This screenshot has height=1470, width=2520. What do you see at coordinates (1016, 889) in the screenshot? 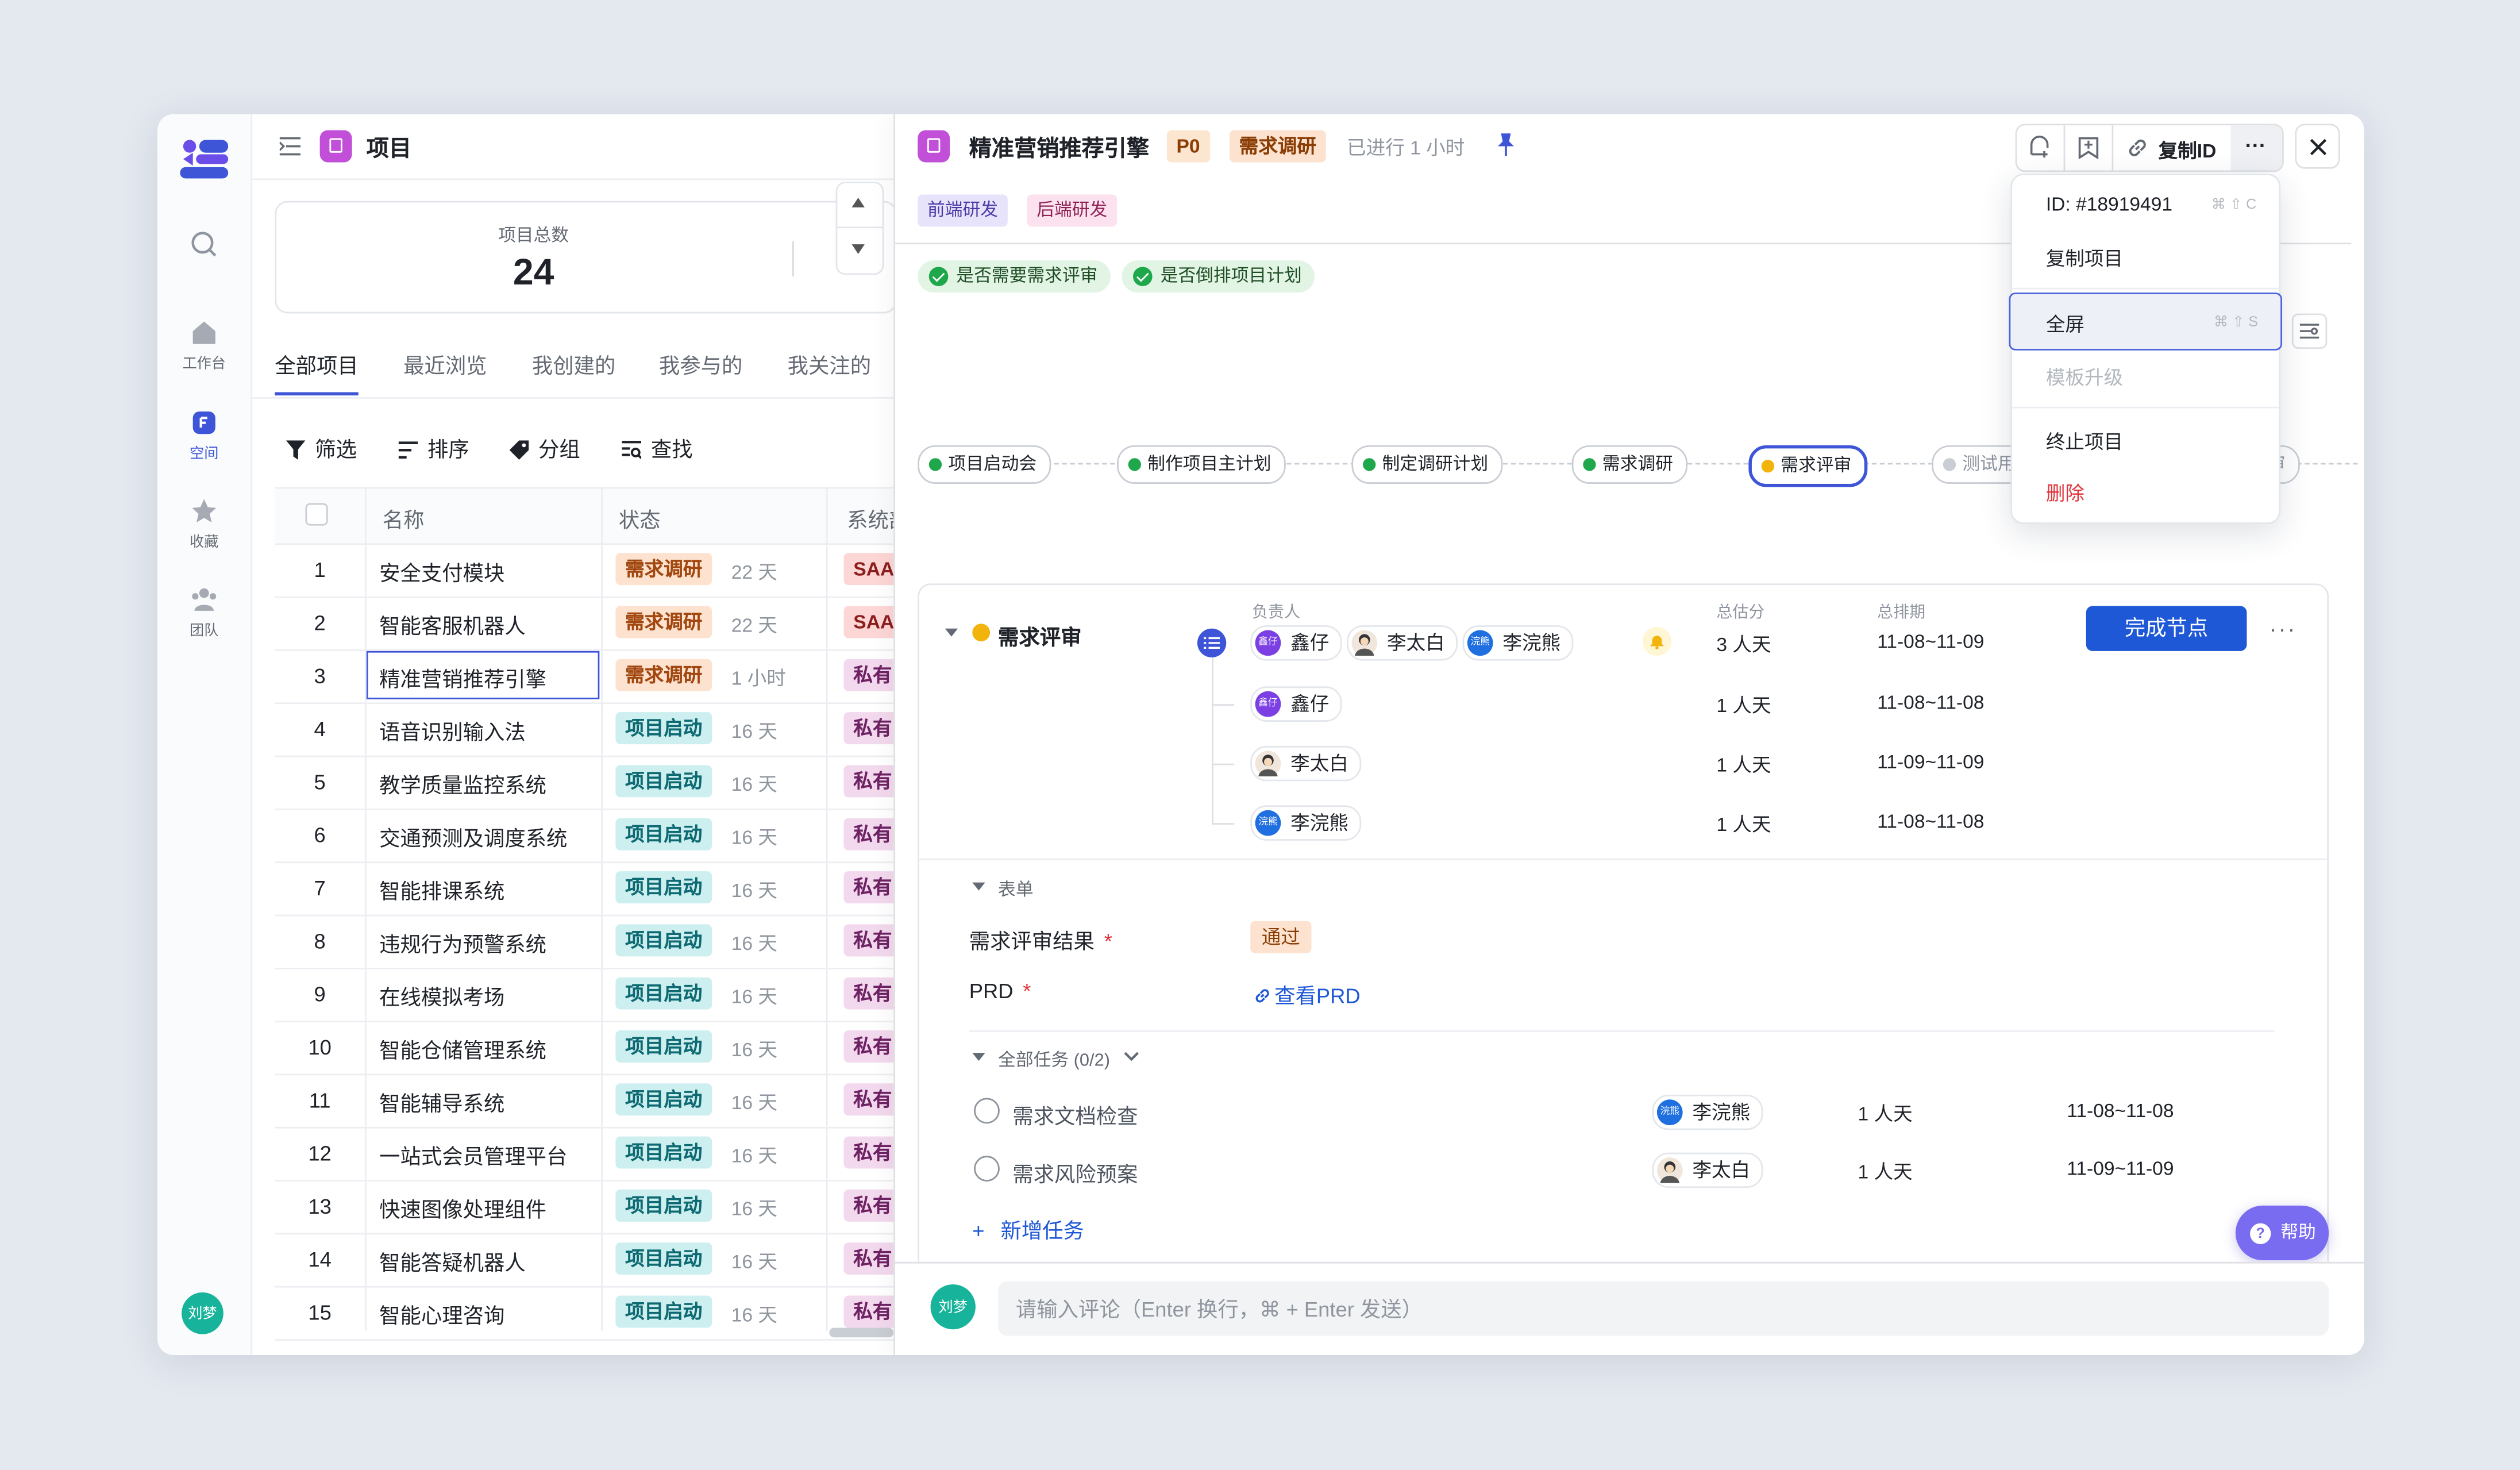
I see `form-section-label: 表单` at bounding box center [1016, 889].